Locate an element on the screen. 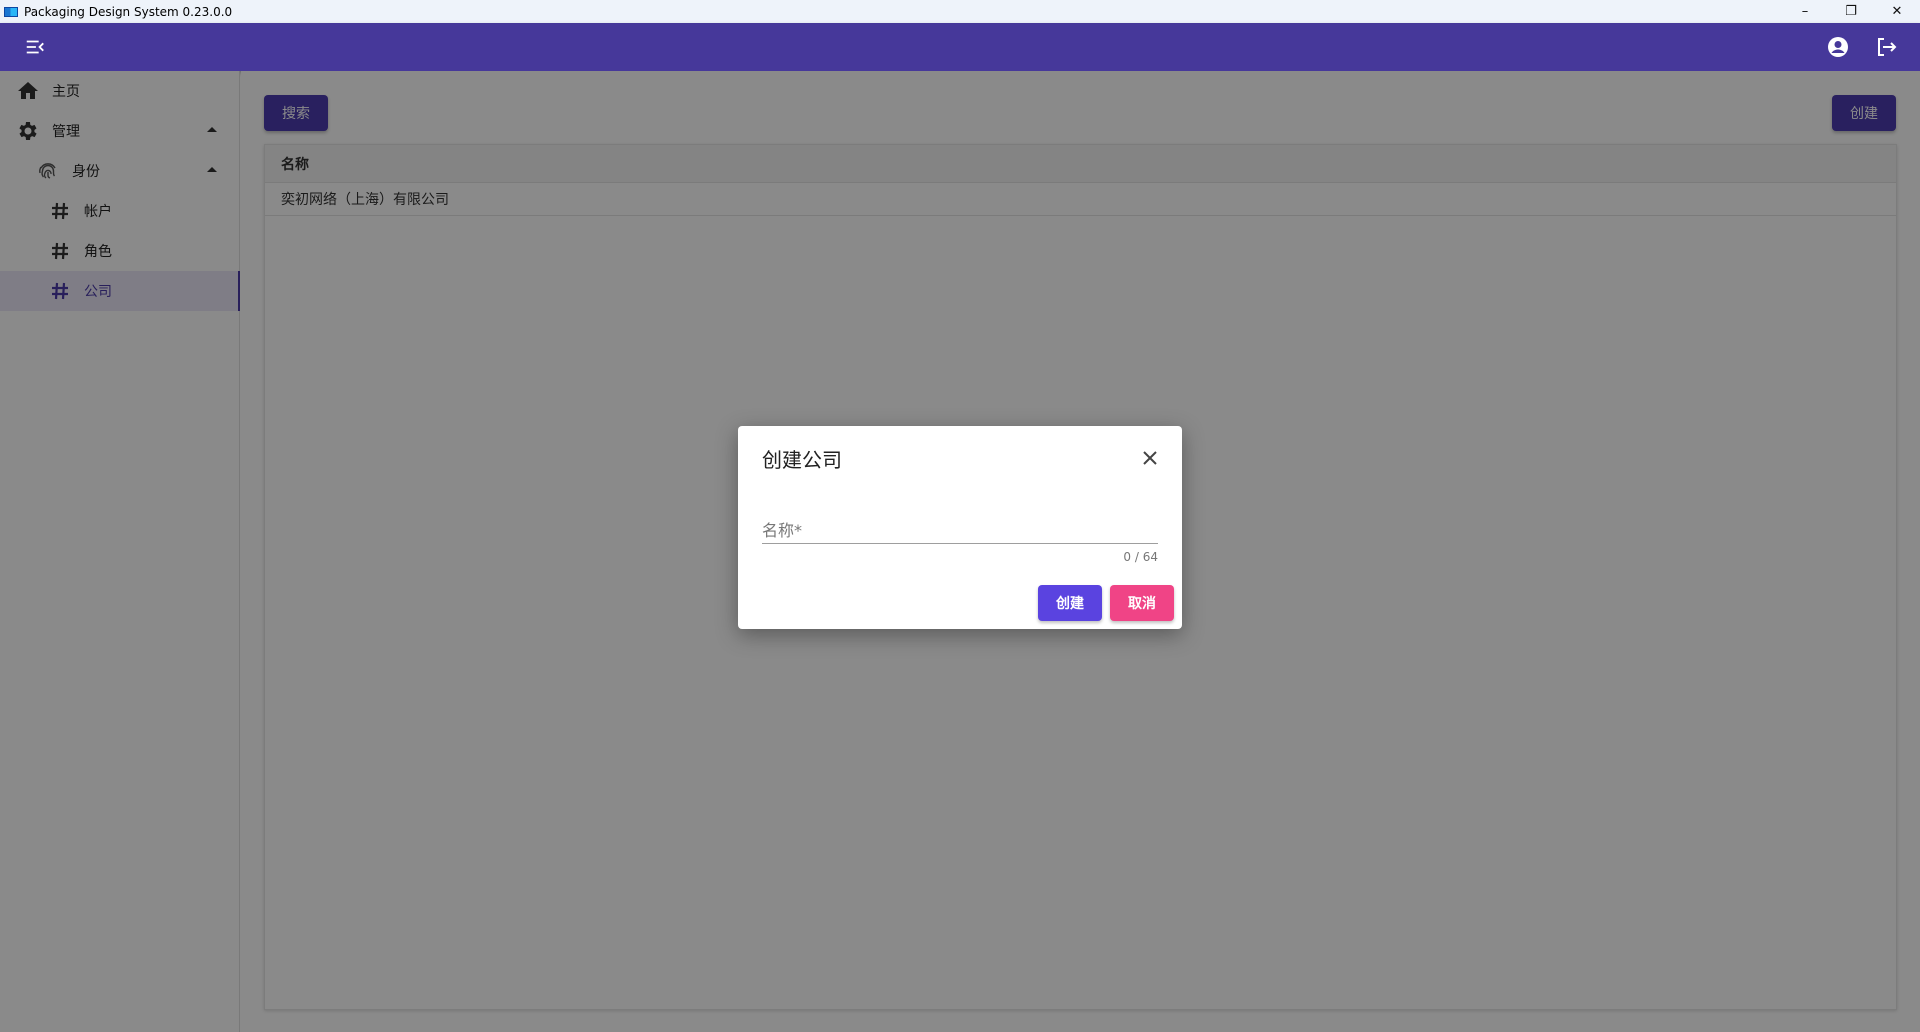 This screenshot has width=1920, height=1032. window-titlebar: Packaging Design System 0.23.0.0 – ❐ ✕ is located at coordinates (960, 11).